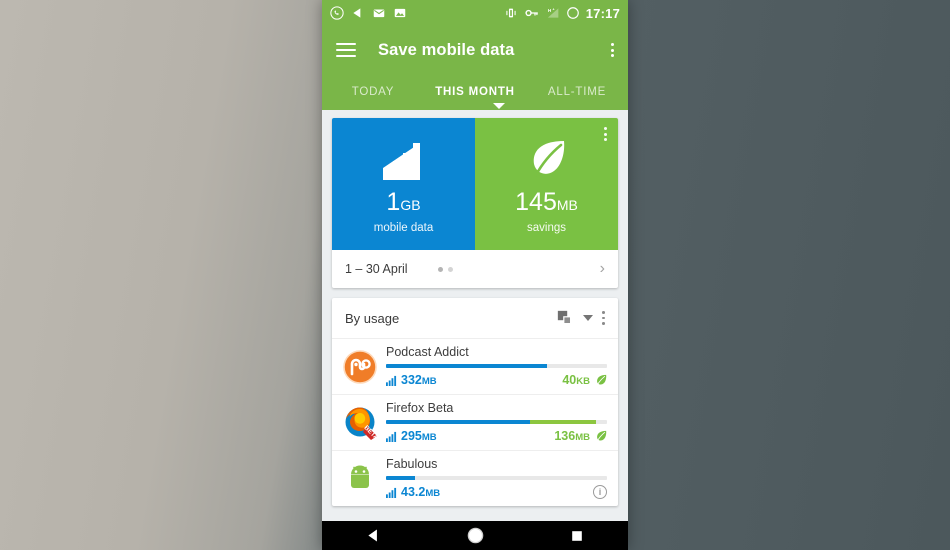  I want to click on hamburger-icon, so click(346, 50).